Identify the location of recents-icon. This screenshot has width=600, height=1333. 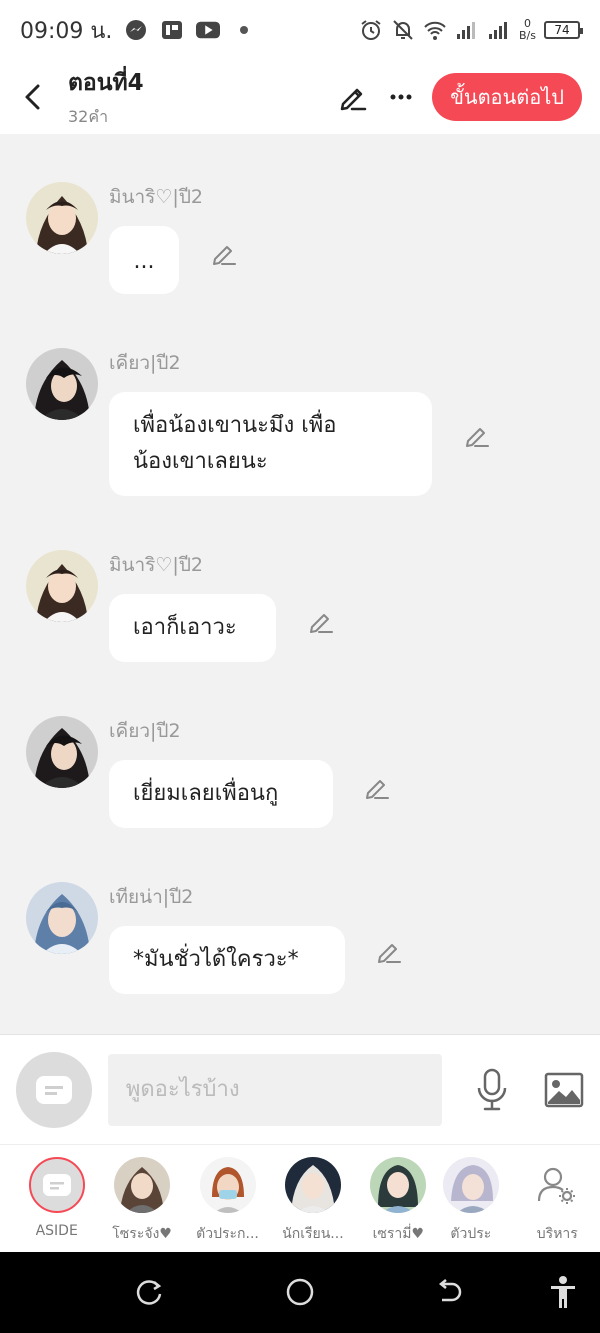
(149, 1292).